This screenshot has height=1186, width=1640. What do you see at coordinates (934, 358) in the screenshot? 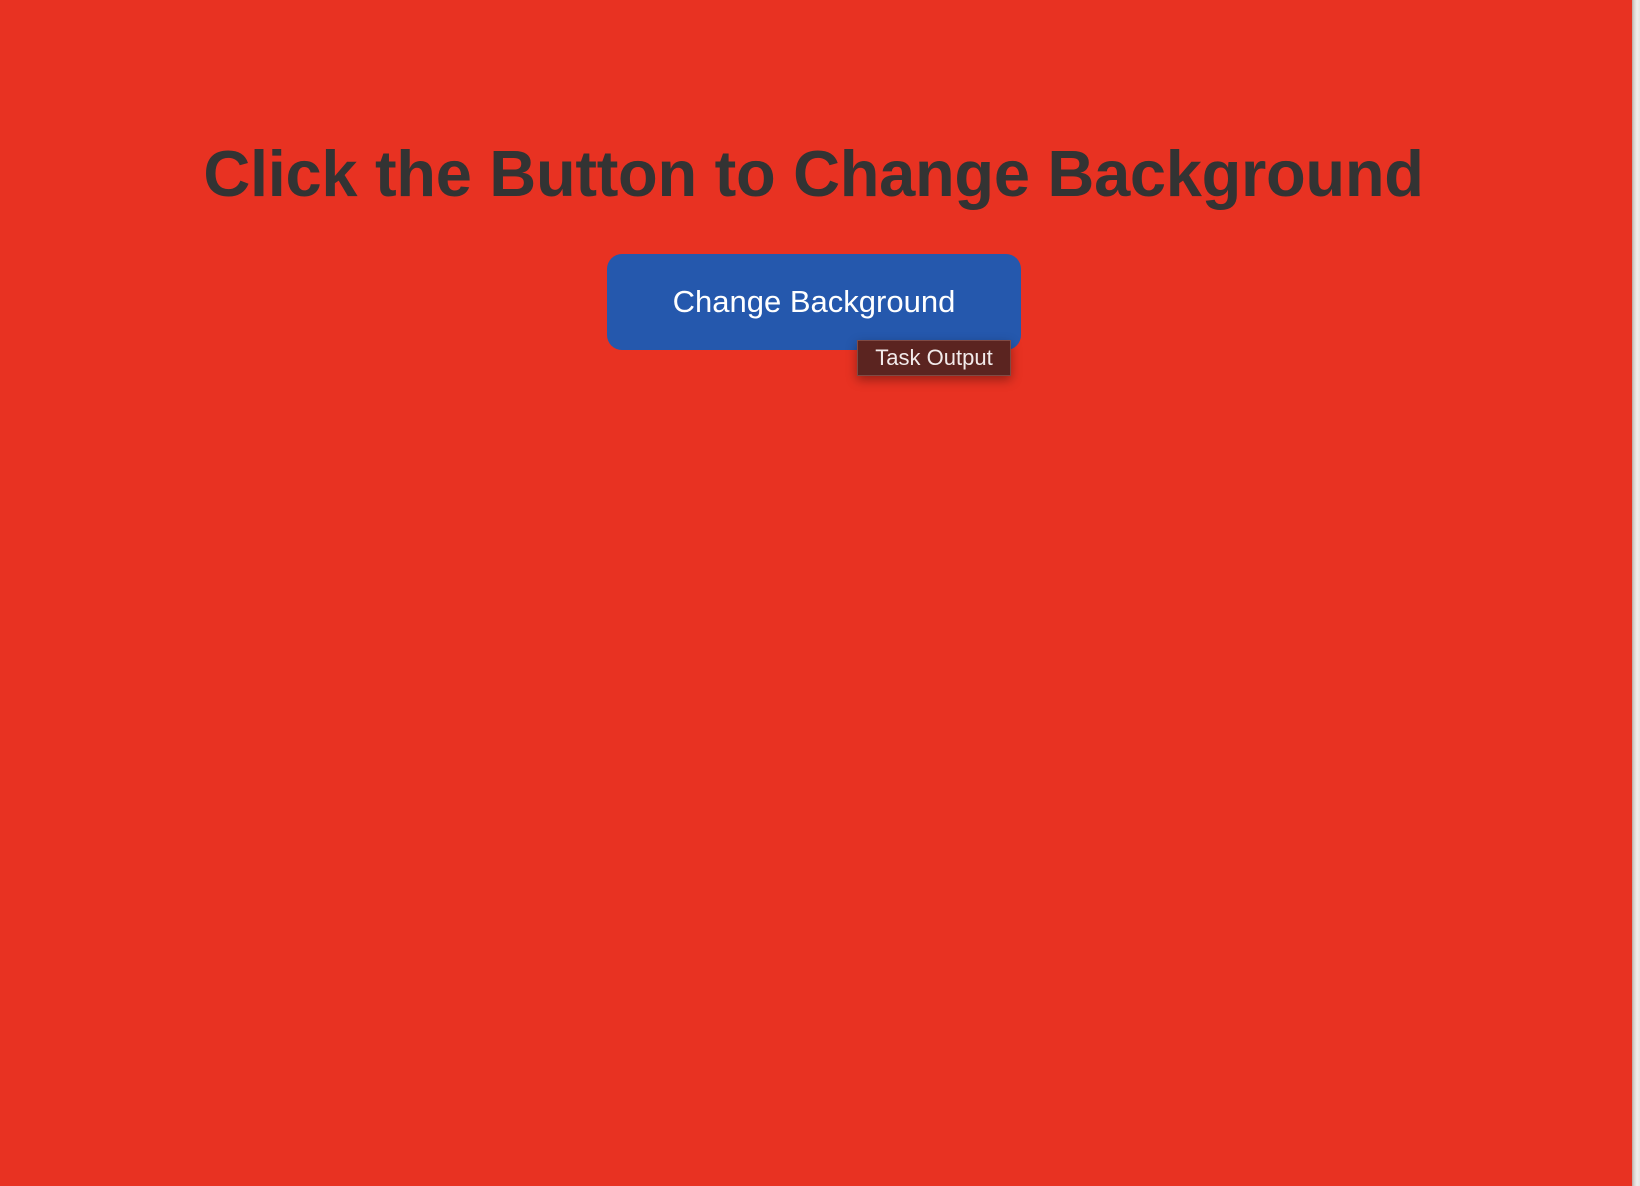
I see `task-output-tooltip: Task Output` at bounding box center [934, 358].